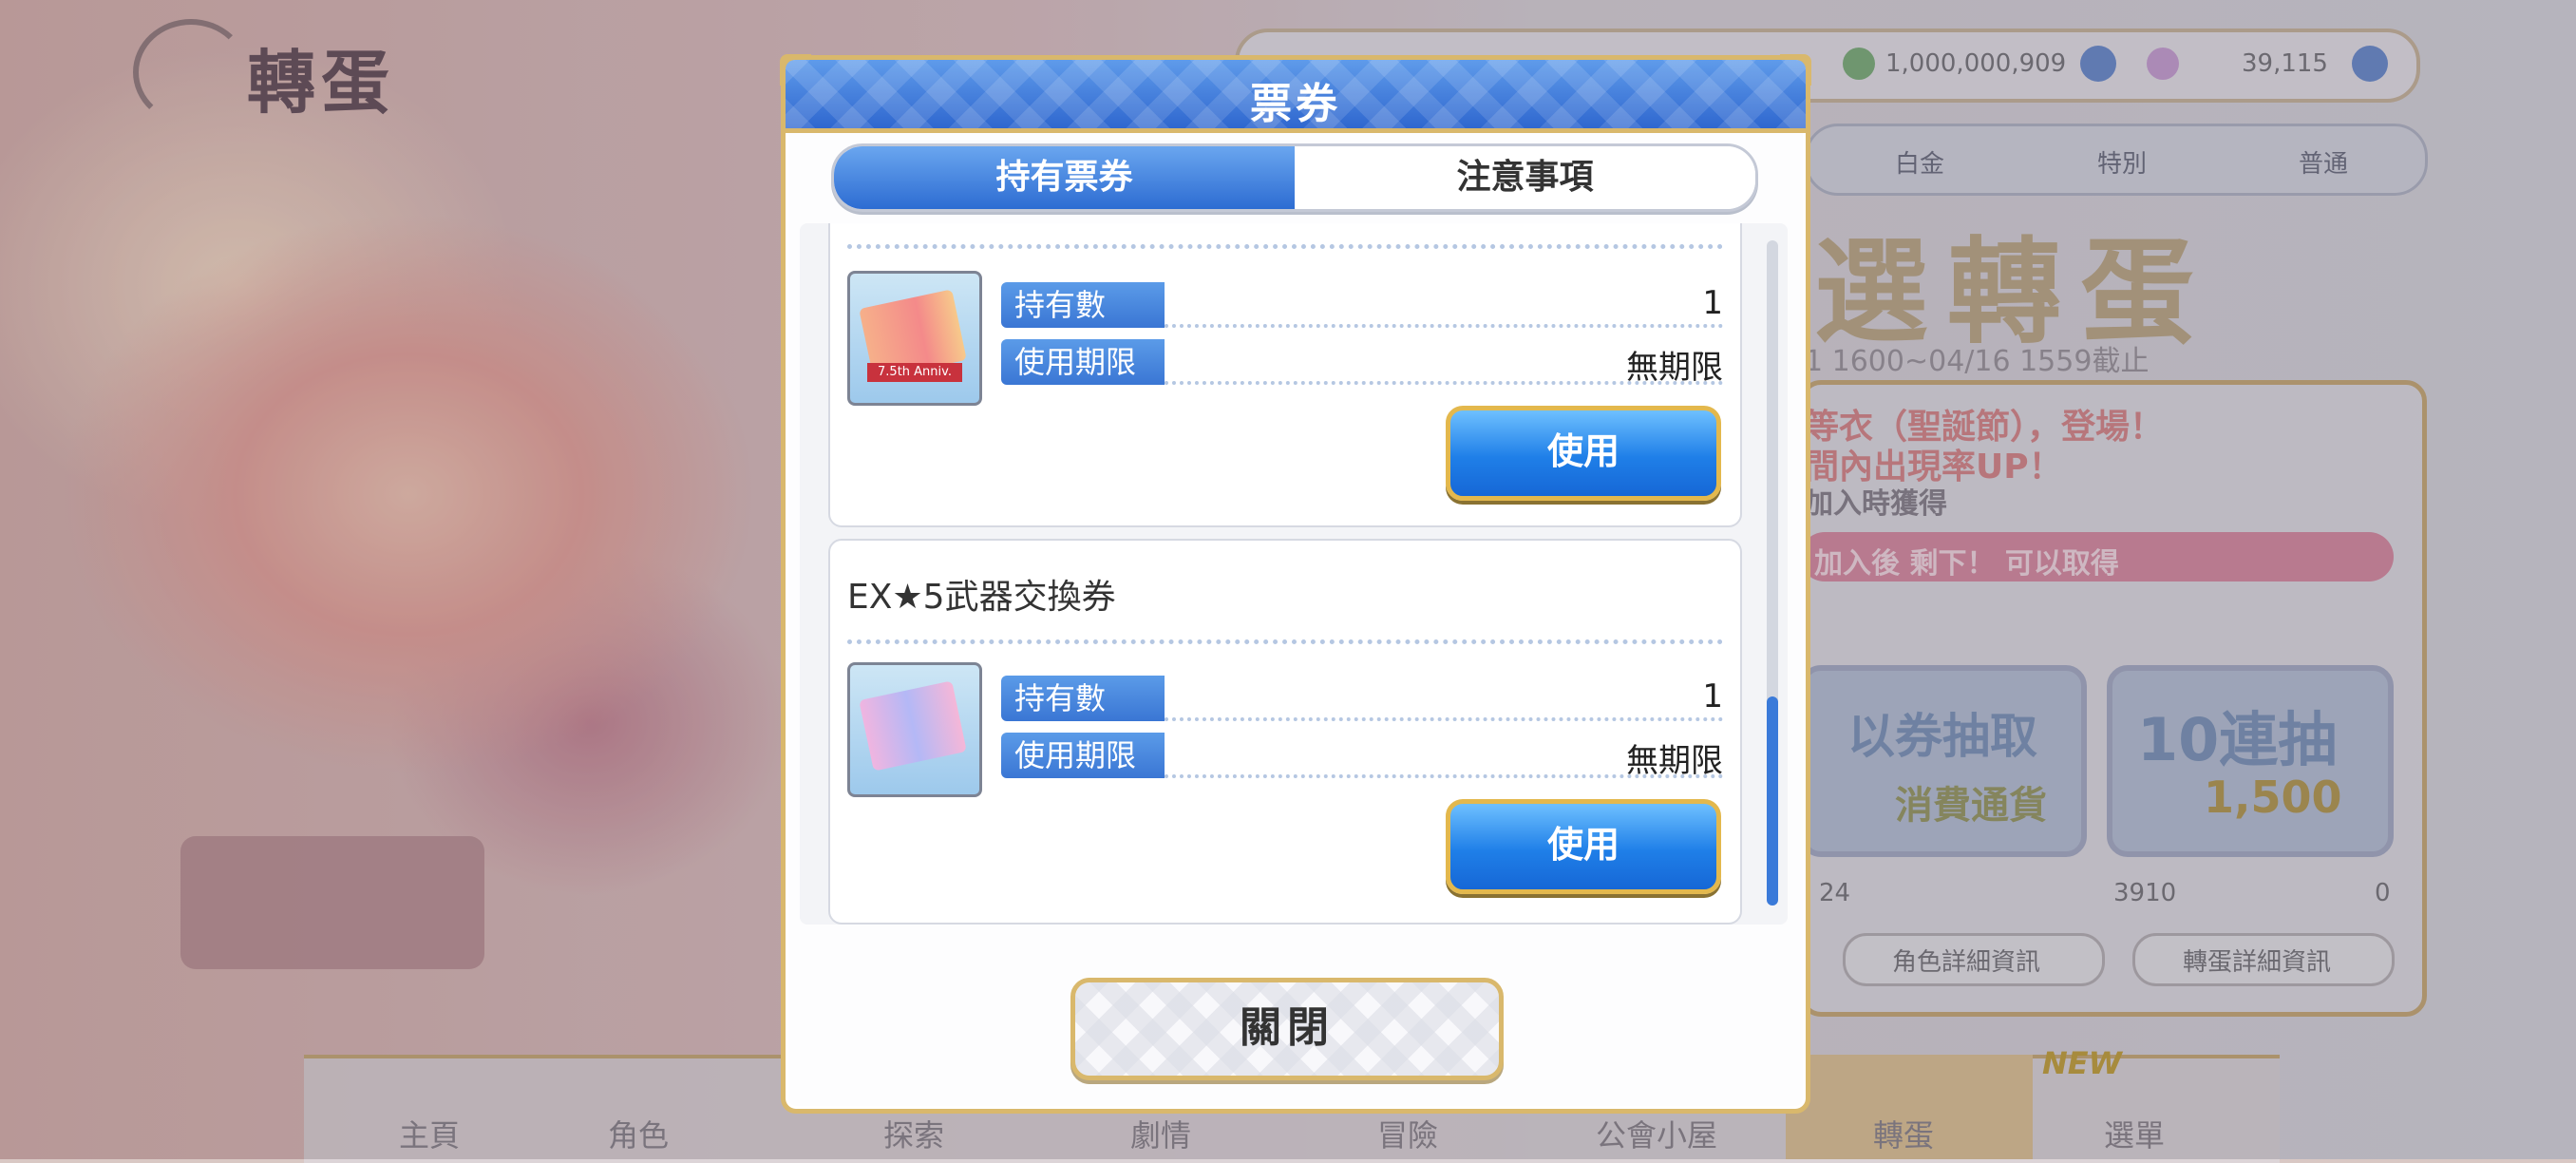 Image resolution: width=2576 pixels, height=1163 pixels. I want to click on close-button: 關閉, so click(1287, 1029).